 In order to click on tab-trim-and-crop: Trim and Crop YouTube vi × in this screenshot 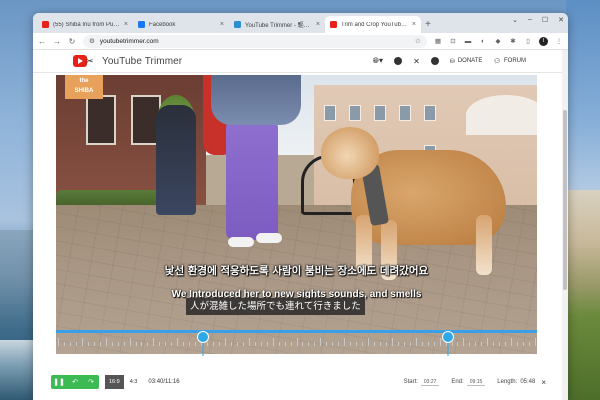, I will do `click(373, 24)`.